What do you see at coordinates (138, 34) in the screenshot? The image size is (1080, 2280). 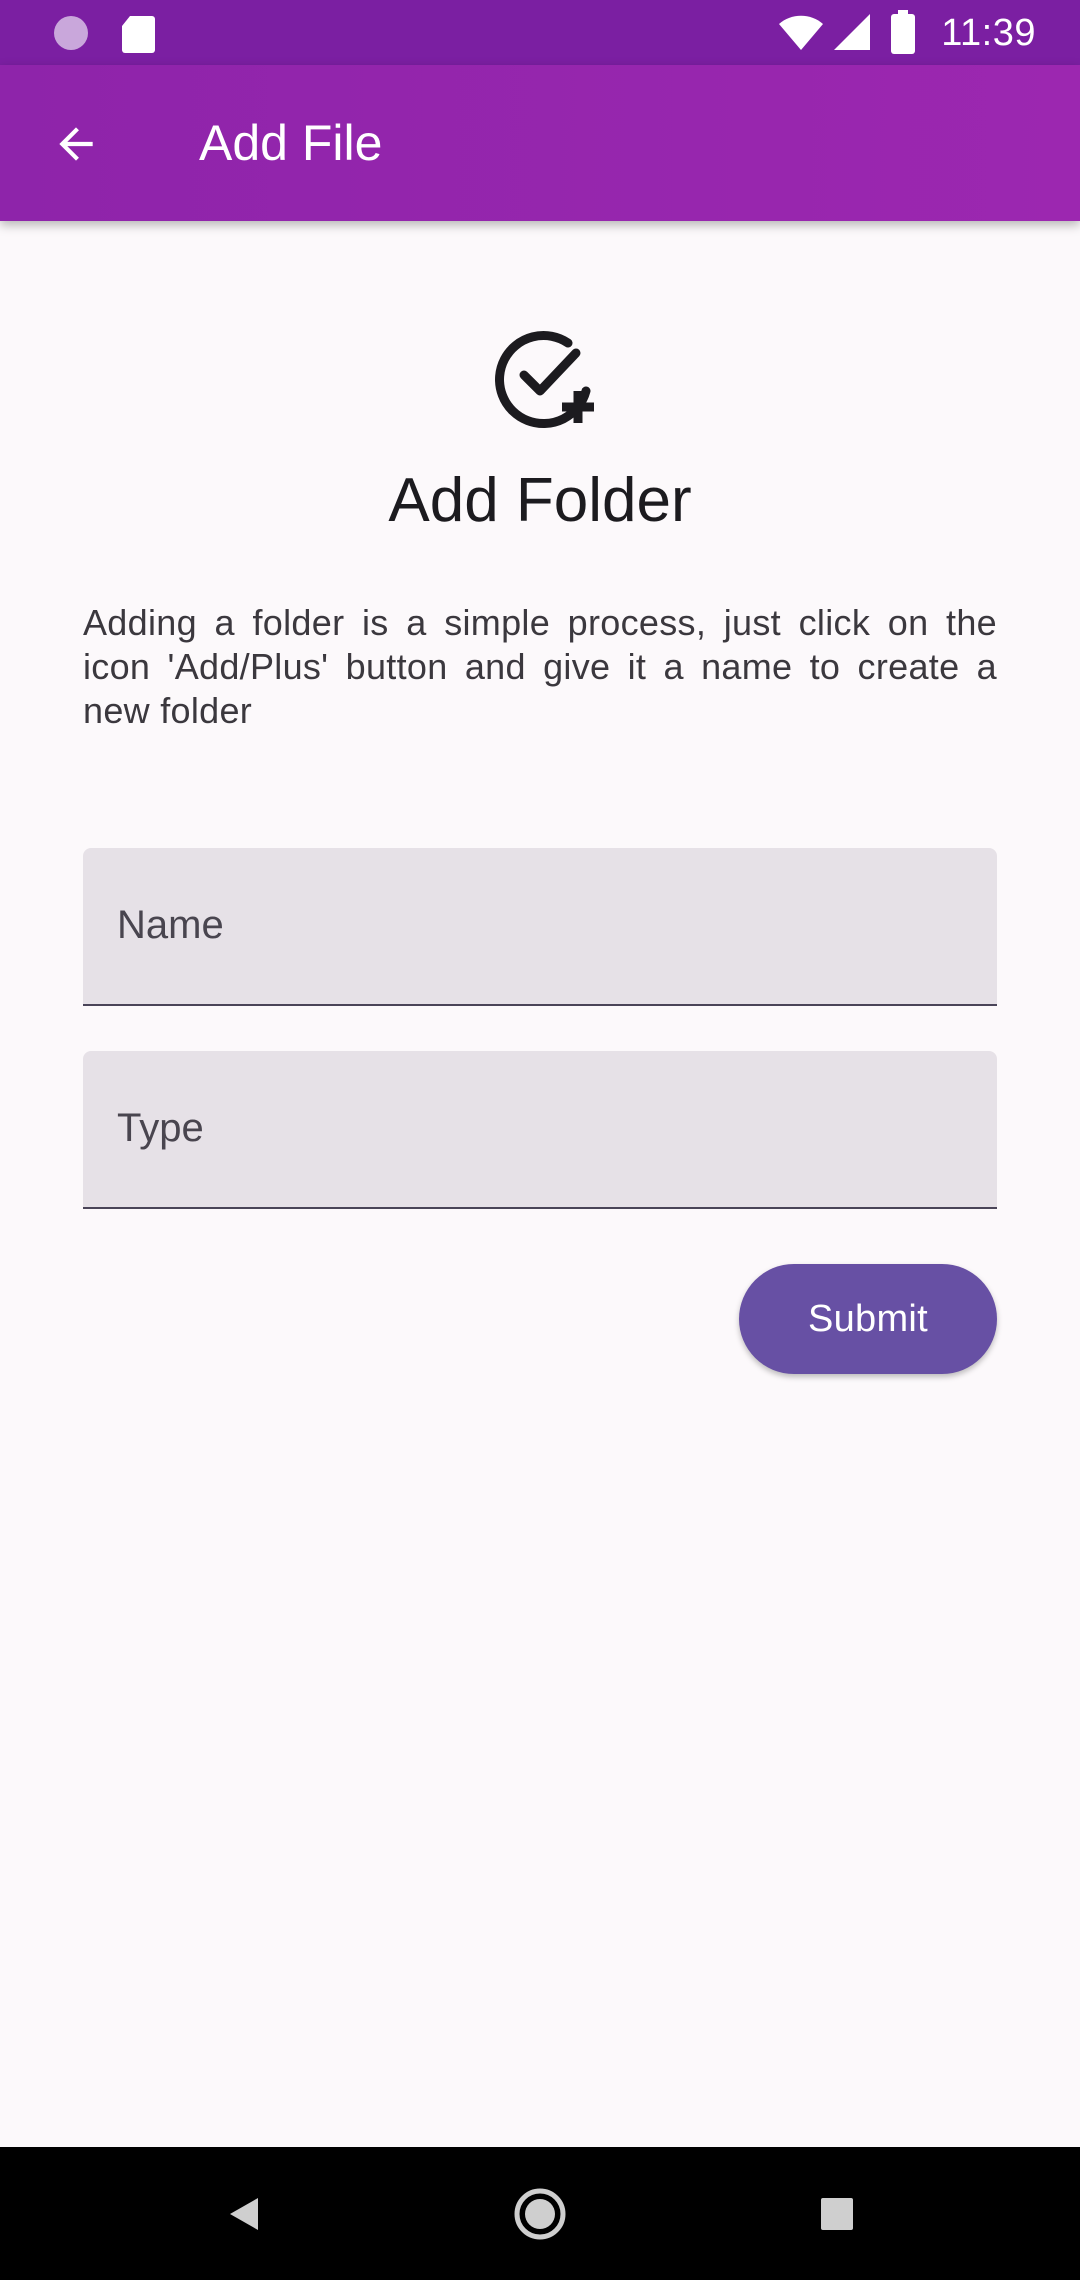 I see `sd-card-icon` at bounding box center [138, 34].